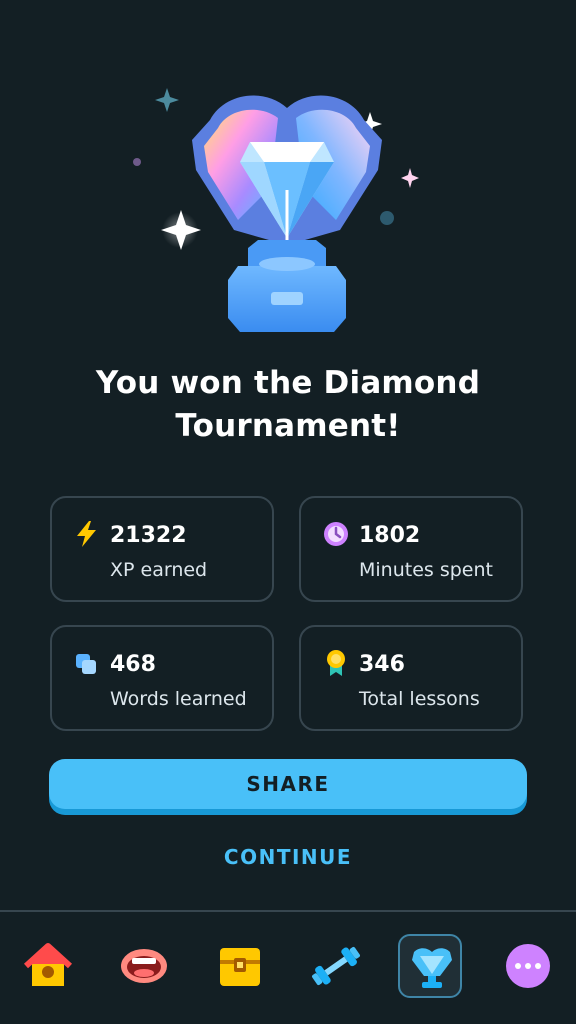 Image resolution: width=576 pixels, height=1024 pixels. I want to click on stat-label: XP earned, so click(159, 570).